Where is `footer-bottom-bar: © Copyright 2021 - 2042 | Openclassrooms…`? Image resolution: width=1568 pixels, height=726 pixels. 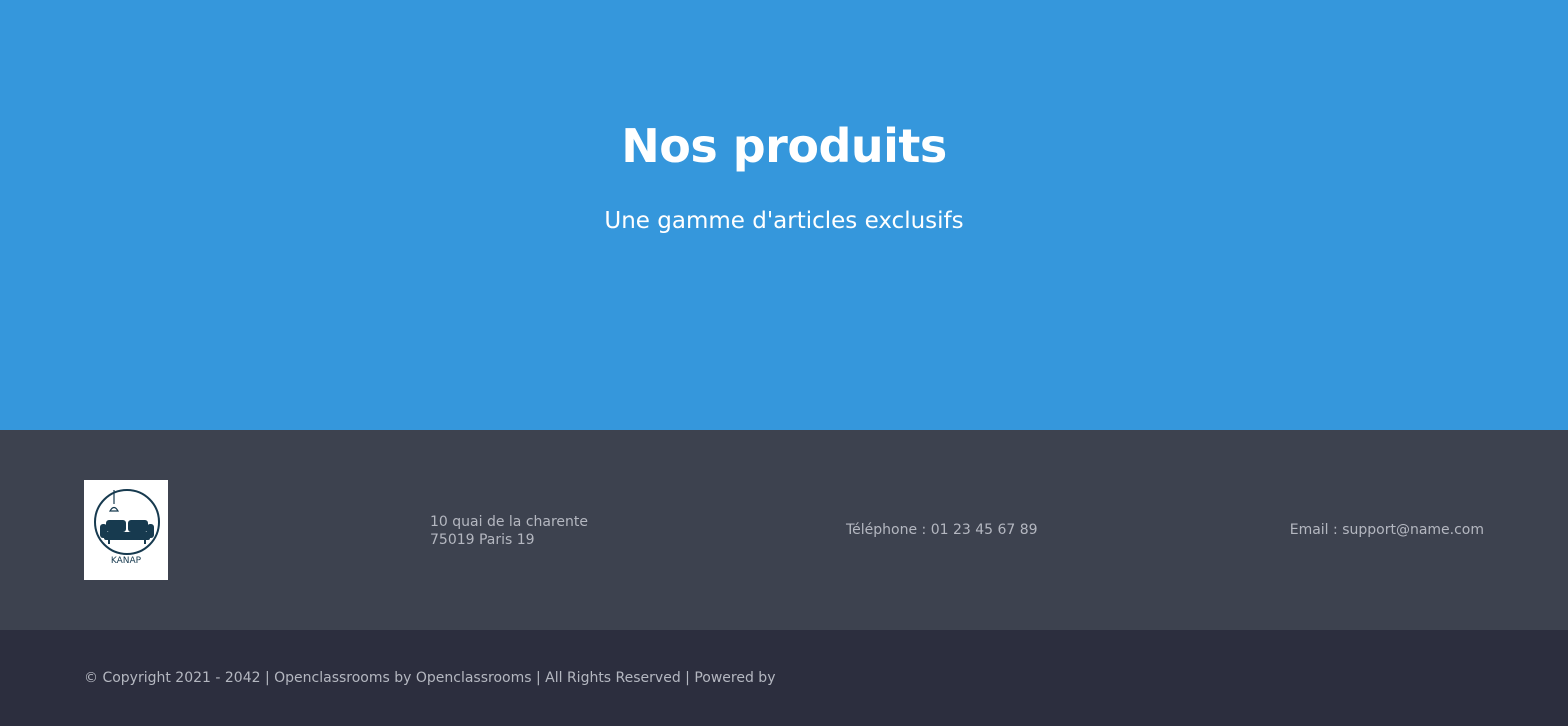 footer-bottom-bar: © Copyright 2021 - 2042 | Openclassrooms… is located at coordinates (784, 678).